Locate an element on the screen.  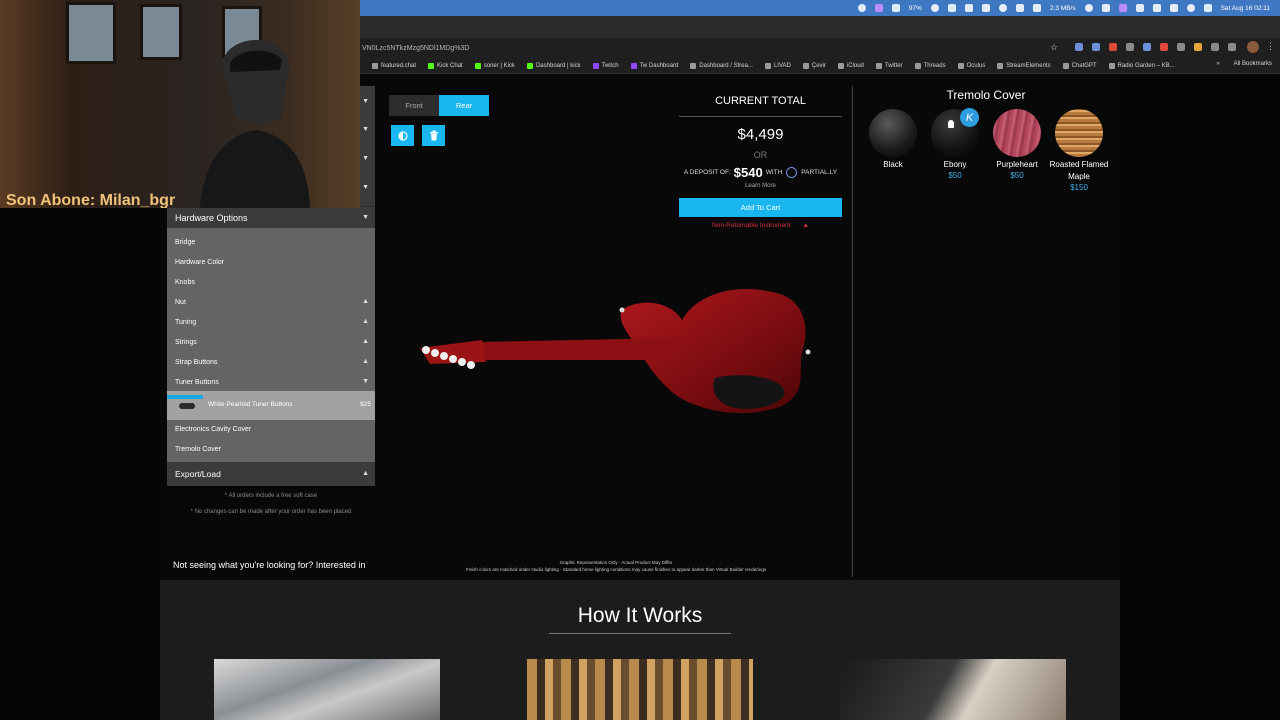
play-icon is located at coordinates (1088, 8).